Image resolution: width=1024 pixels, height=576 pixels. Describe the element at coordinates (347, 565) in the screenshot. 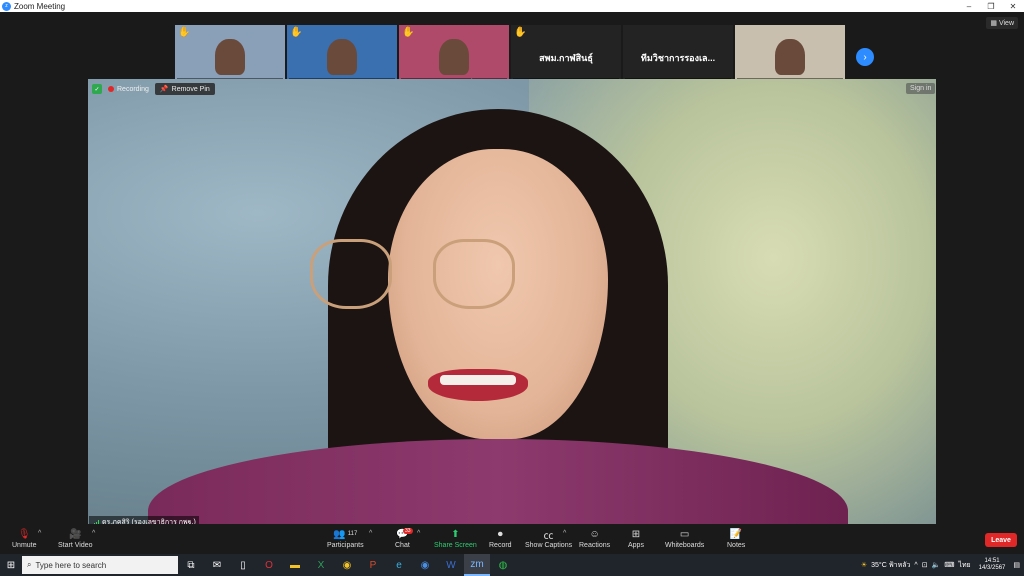

I see `chrome-icon: ◉` at that location.